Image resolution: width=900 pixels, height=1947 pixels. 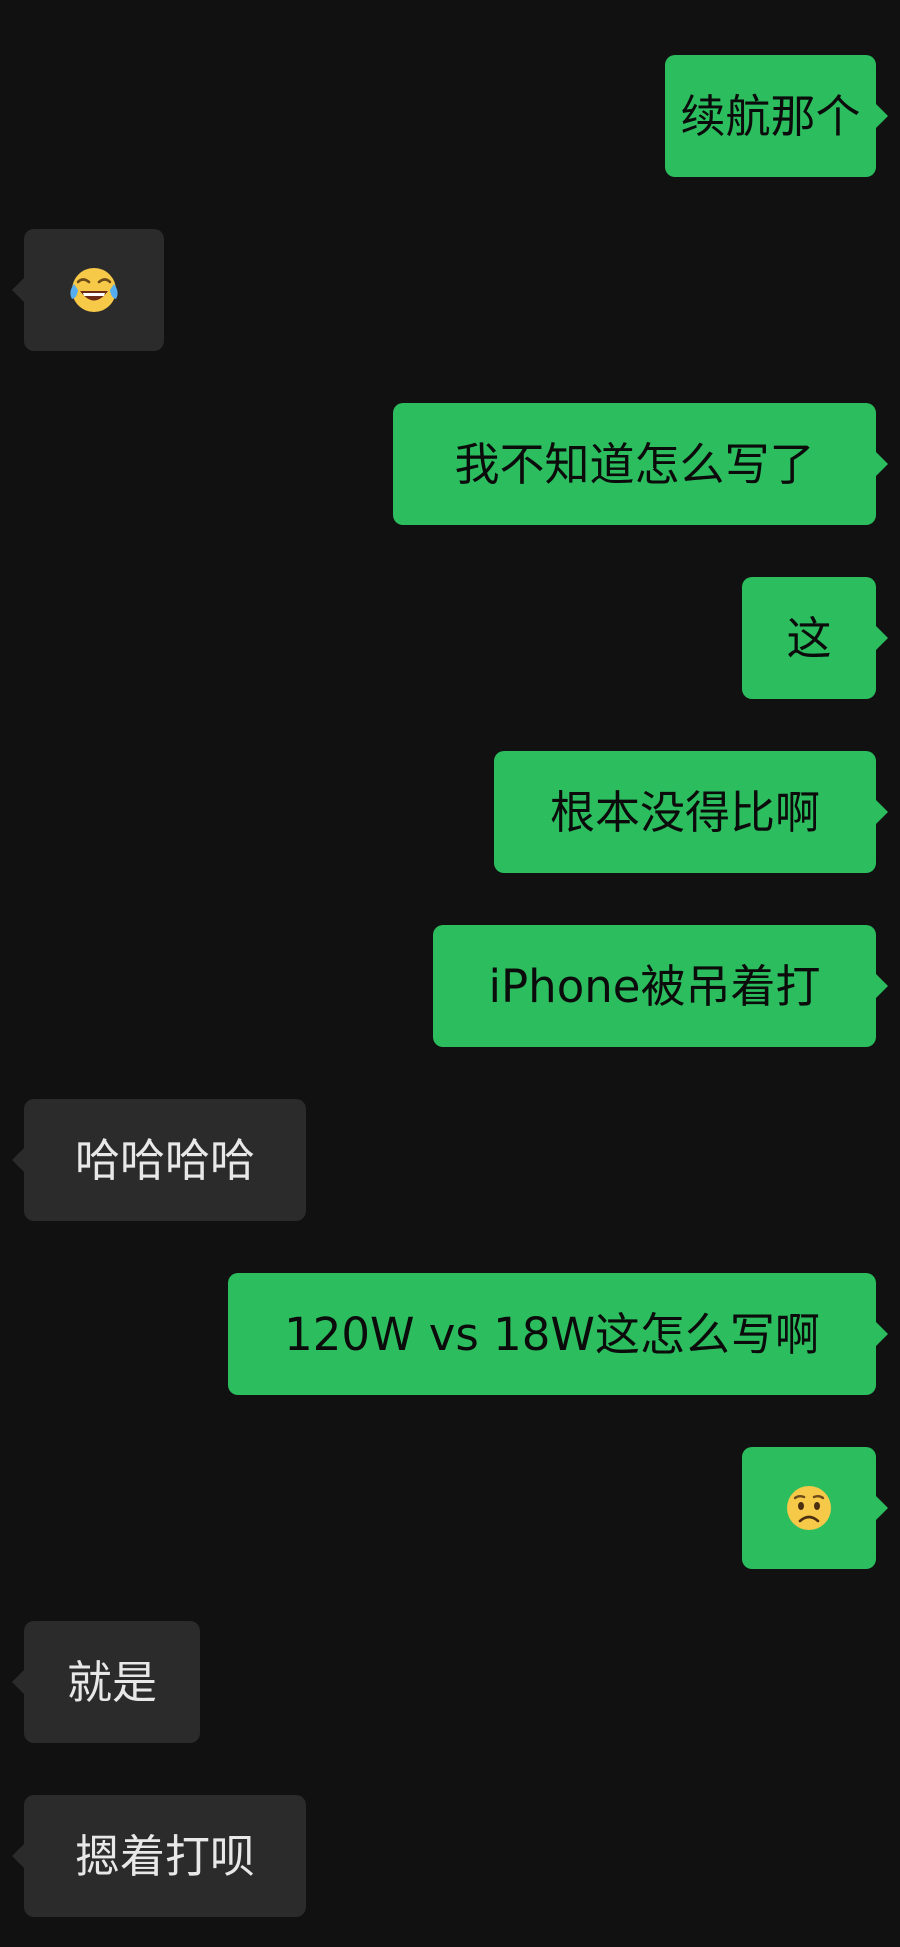 I want to click on outgoing-message-bubble: 我不知道怎么写了, so click(x=640, y=464).